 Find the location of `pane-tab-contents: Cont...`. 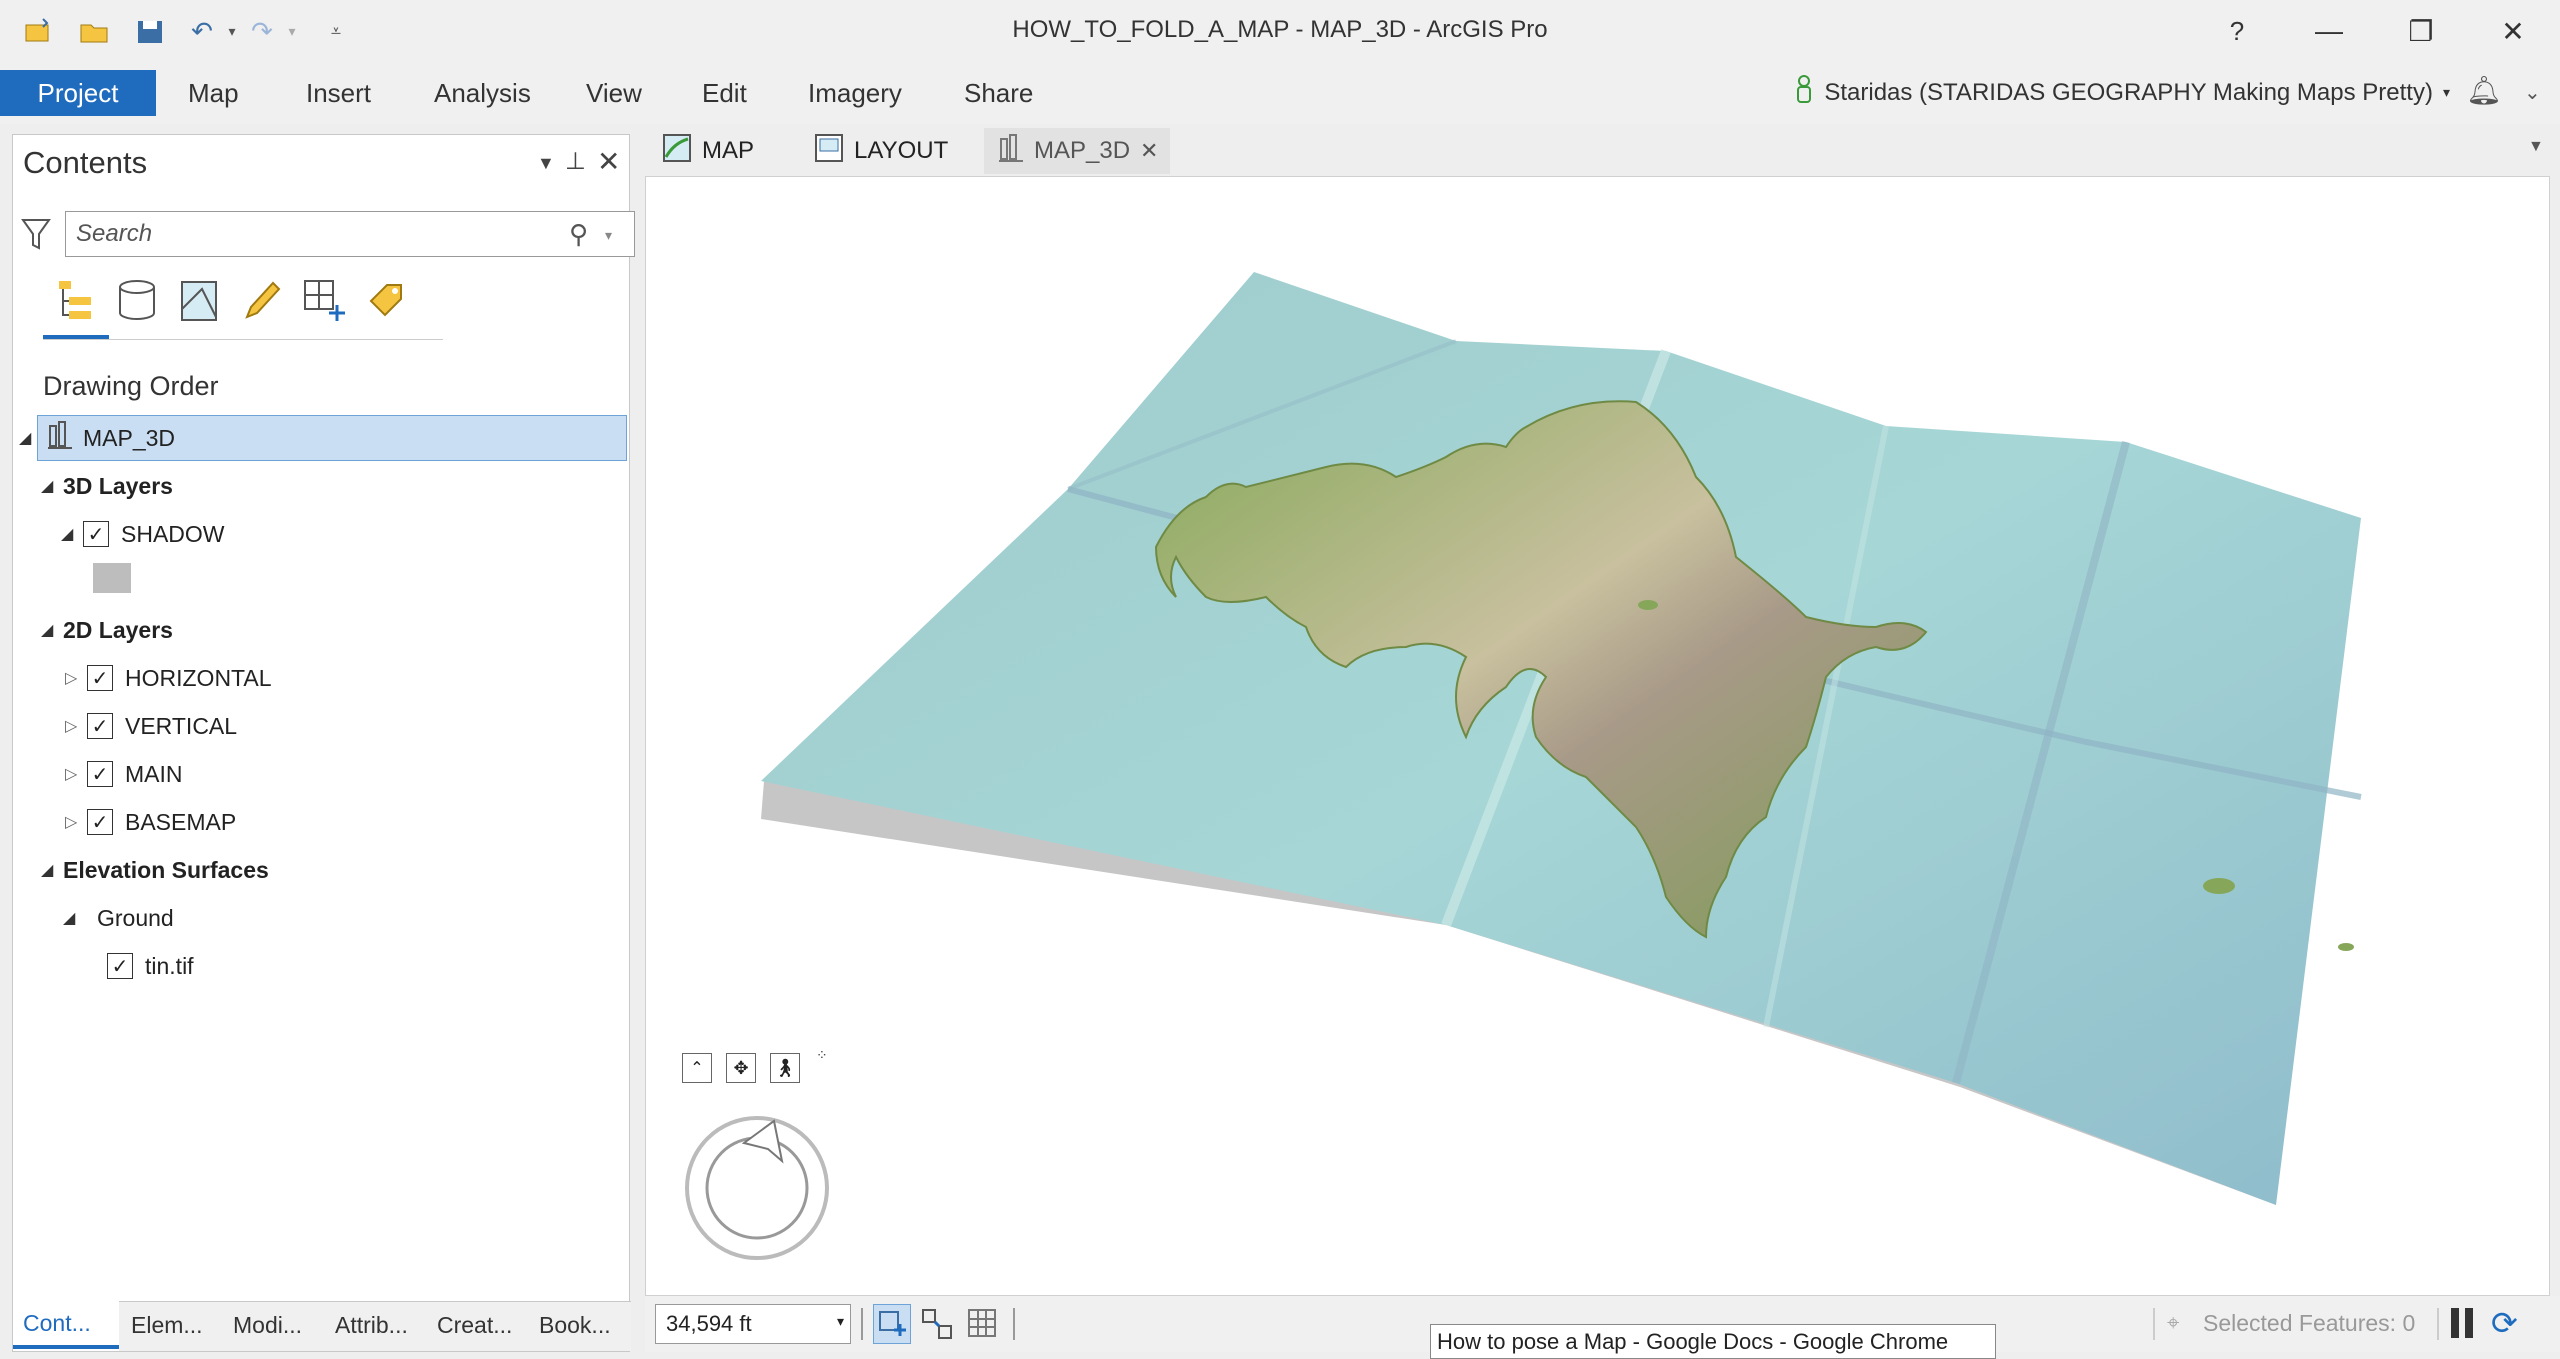

pane-tab-contents: Cont... is located at coordinates (66, 1325).